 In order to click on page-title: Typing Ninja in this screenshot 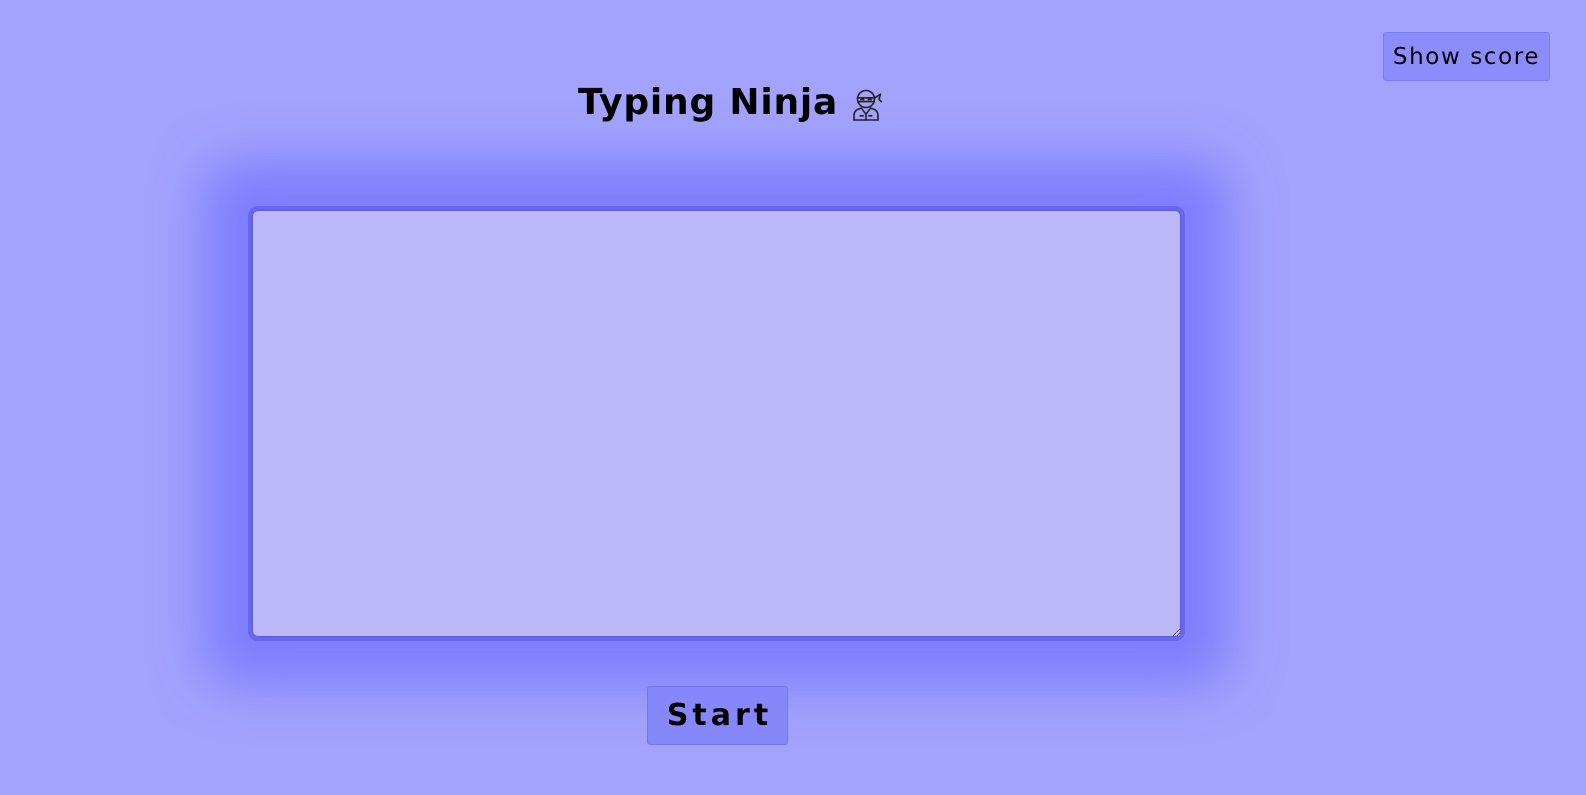, I will do `click(731, 103)`.